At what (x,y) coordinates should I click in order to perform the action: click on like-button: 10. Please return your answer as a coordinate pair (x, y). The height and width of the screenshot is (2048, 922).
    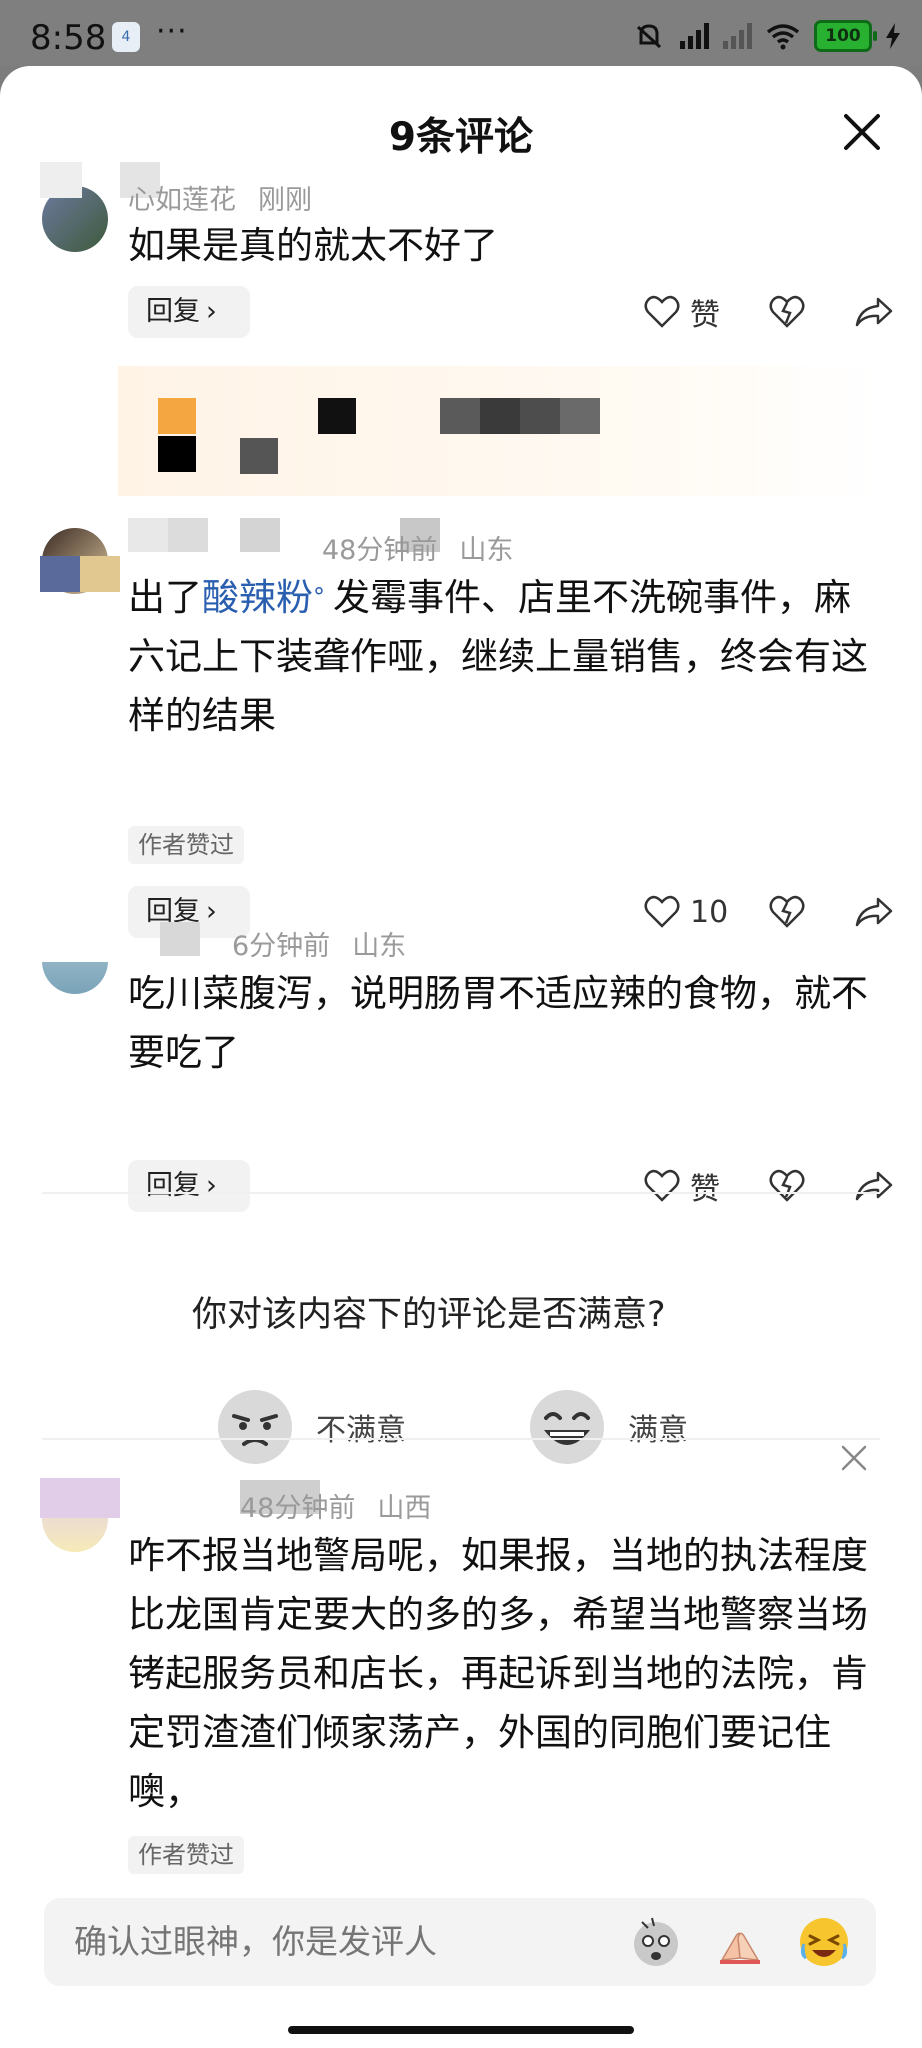
    Looking at the image, I should click on (693, 912).